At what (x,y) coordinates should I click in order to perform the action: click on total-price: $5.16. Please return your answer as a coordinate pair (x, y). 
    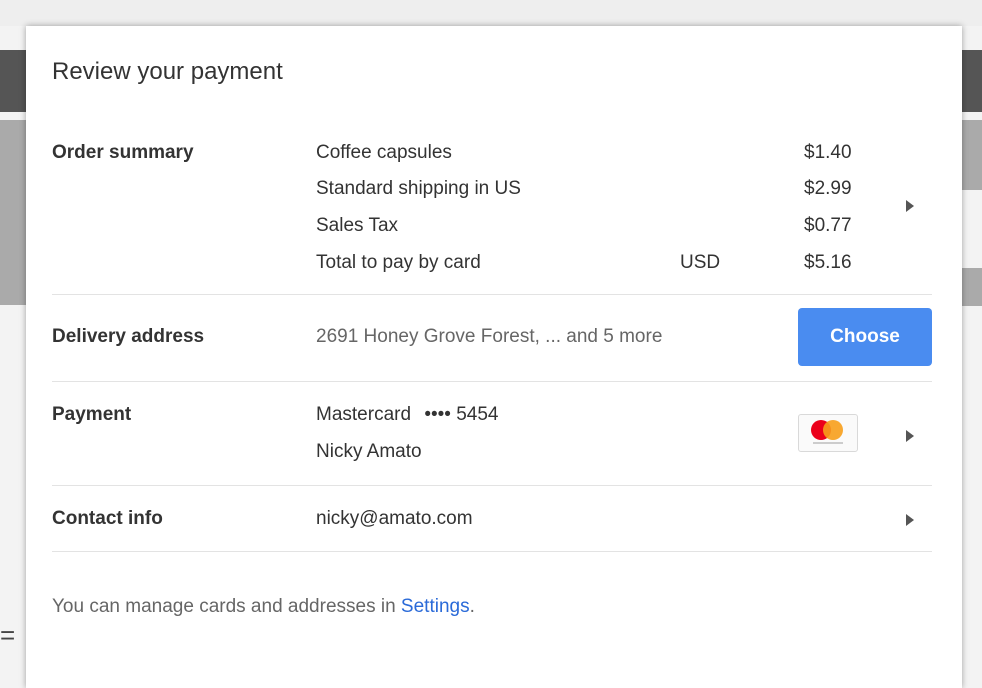
    Looking at the image, I should click on (828, 262).